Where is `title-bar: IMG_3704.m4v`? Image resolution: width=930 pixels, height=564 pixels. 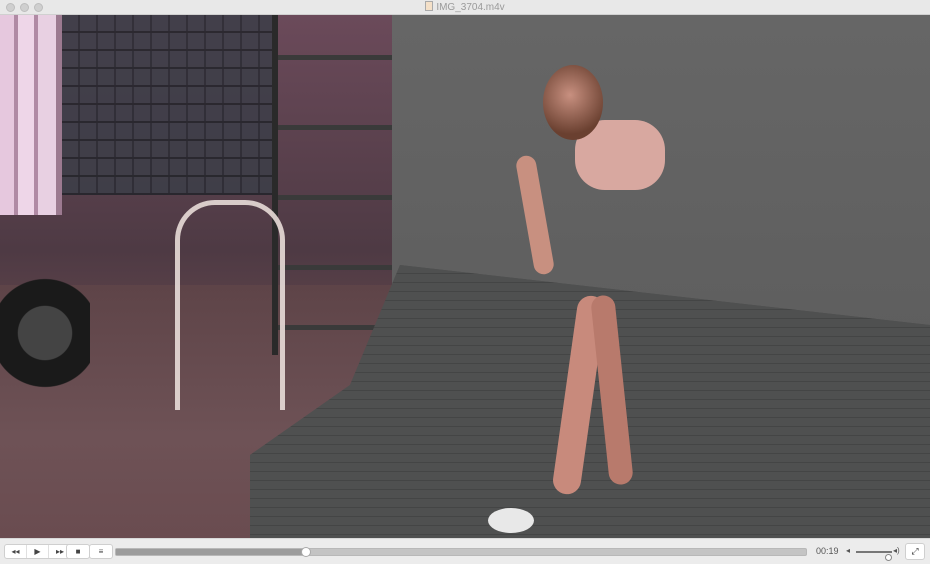
title-bar: IMG_3704.m4v is located at coordinates (465, 7).